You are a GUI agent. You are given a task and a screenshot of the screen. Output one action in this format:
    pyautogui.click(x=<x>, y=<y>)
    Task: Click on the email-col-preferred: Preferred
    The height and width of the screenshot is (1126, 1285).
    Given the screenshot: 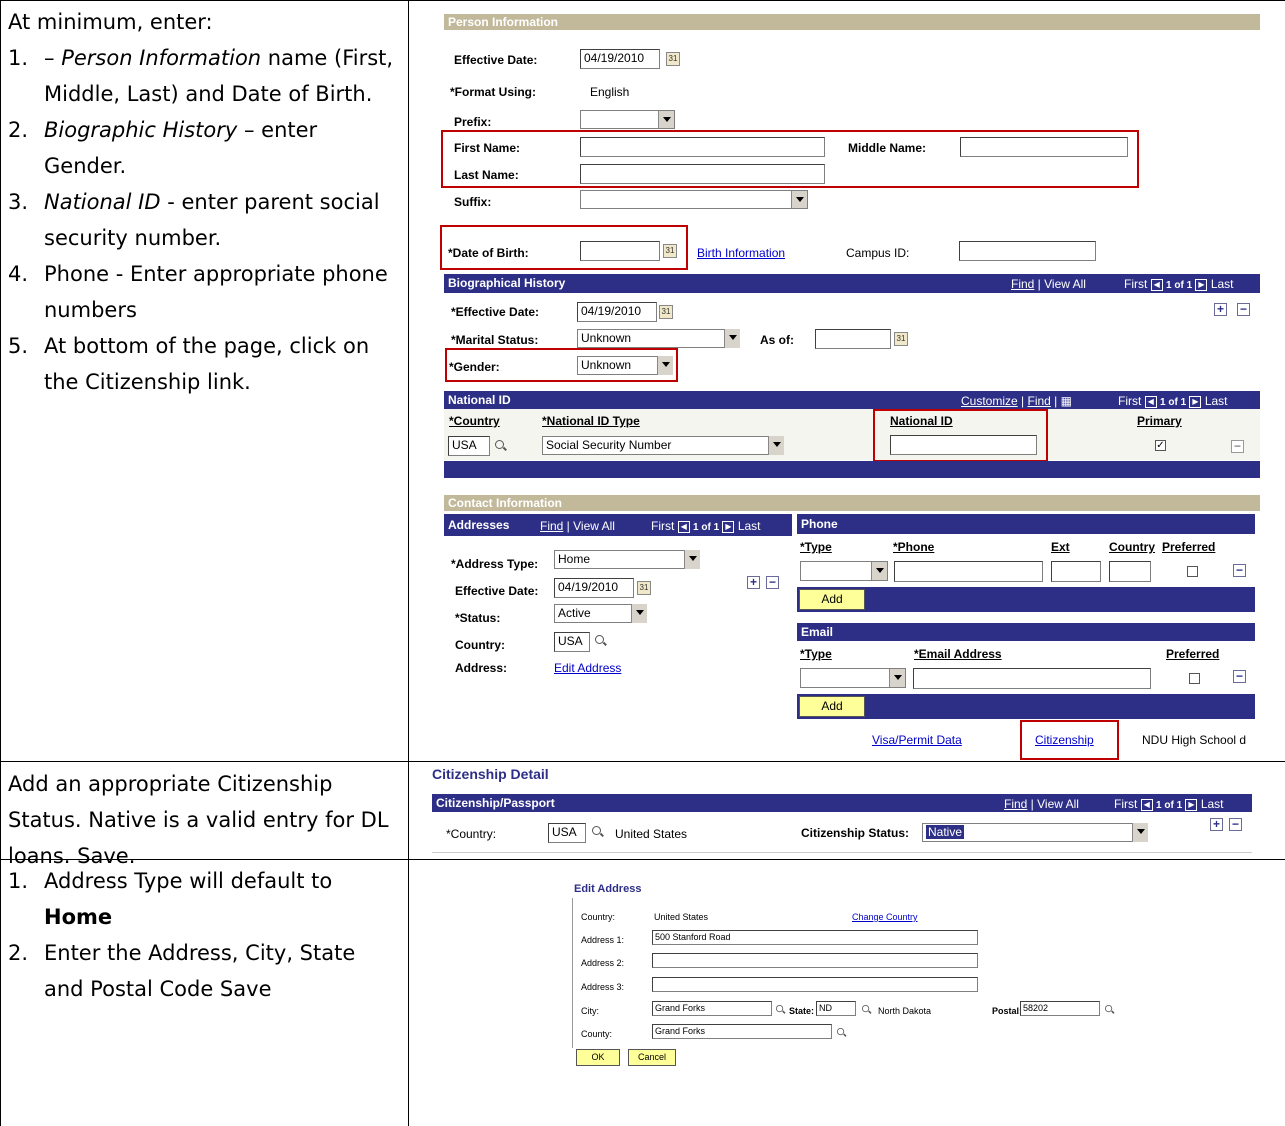 What is the action you would take?
    pyautogui.click(x=1192, y=654)
    